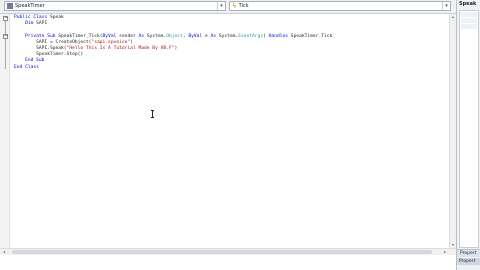 The width and height of the screenshot is (480, 270). Describe the element at coordinates (53, 42) in the screenshot. I see `code-token: SAPI = CreateObject(` at that location.